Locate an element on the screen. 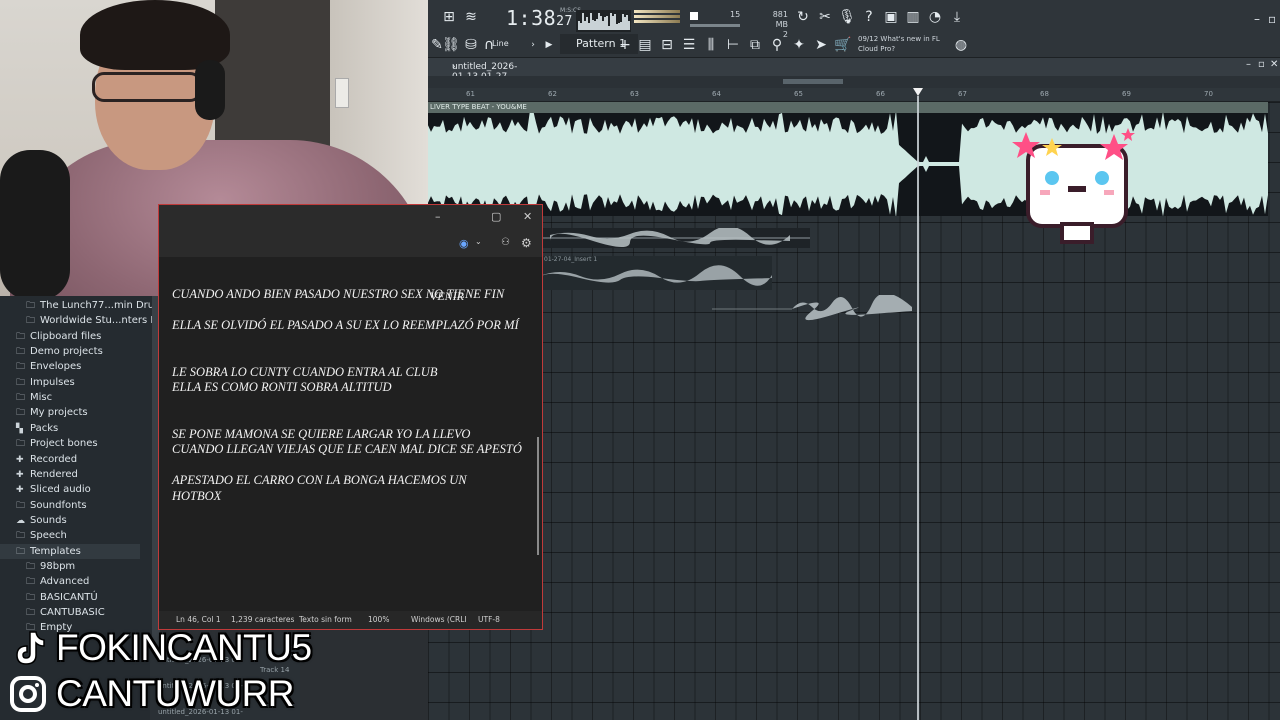 Image resolution: width=1280 pixels, height=720 pixels. browser-item: 🗀 Envelopes is located at coordinates (48, 366).